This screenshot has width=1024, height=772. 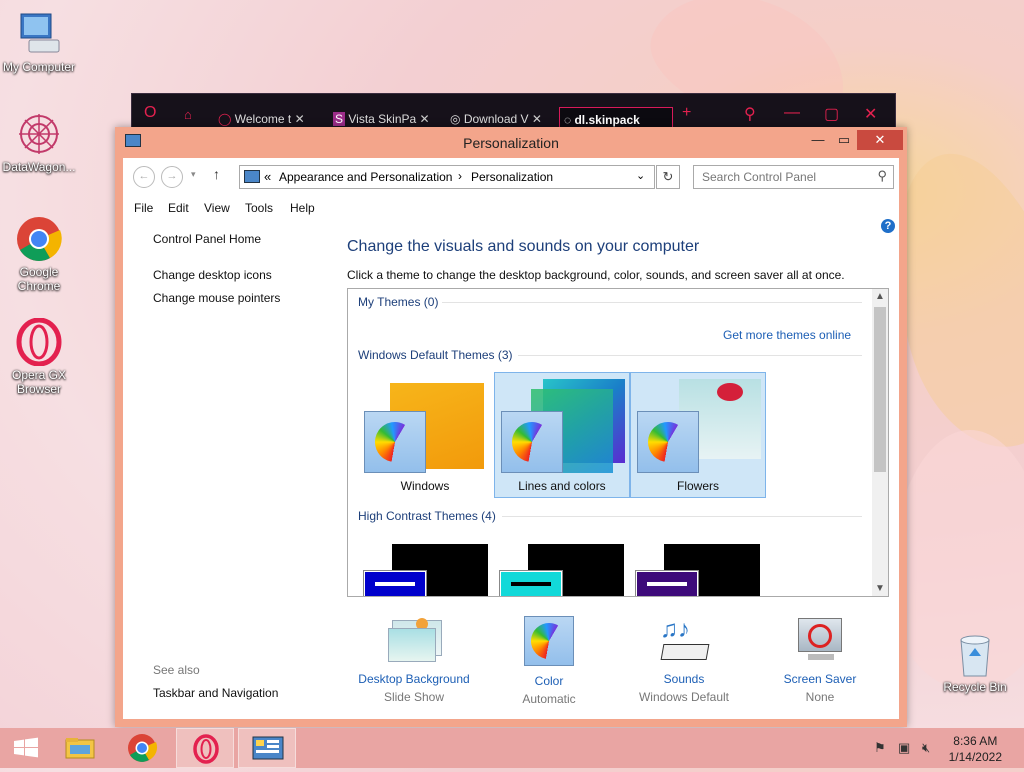 What do you see at coordinates (39, 134) in the screenshot?
I see `datawagon-icon` at bounding box center [39, 134].